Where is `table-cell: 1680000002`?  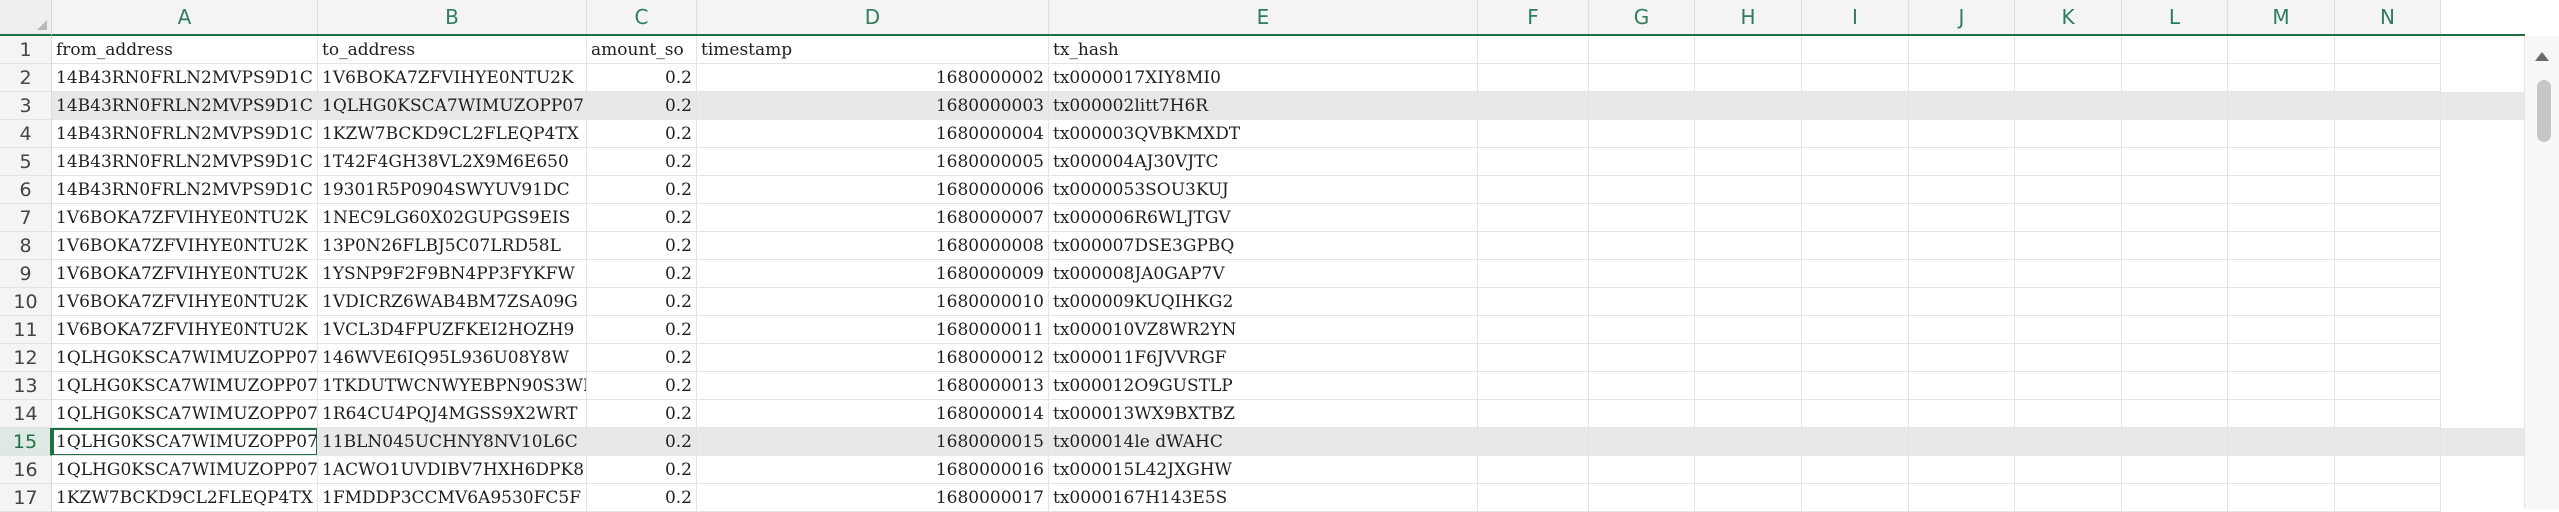 table-cell: 1680000002 is located at coordinates (873, 78).